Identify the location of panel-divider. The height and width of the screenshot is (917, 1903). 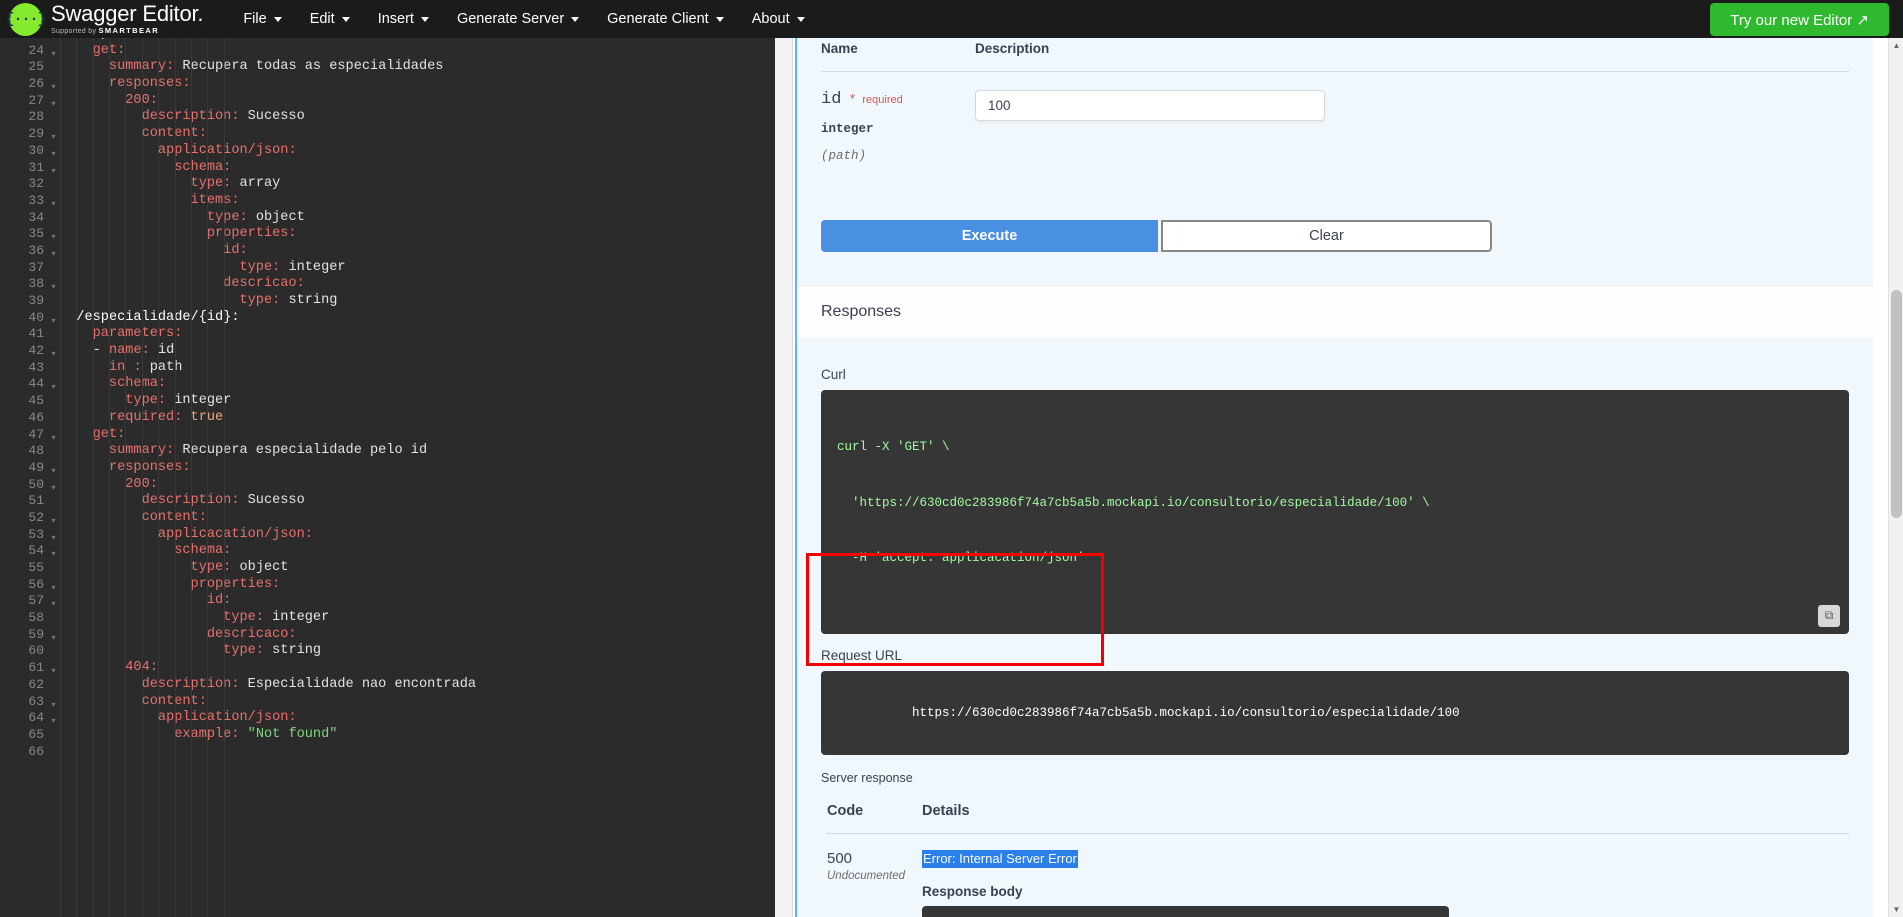
(784, 477).